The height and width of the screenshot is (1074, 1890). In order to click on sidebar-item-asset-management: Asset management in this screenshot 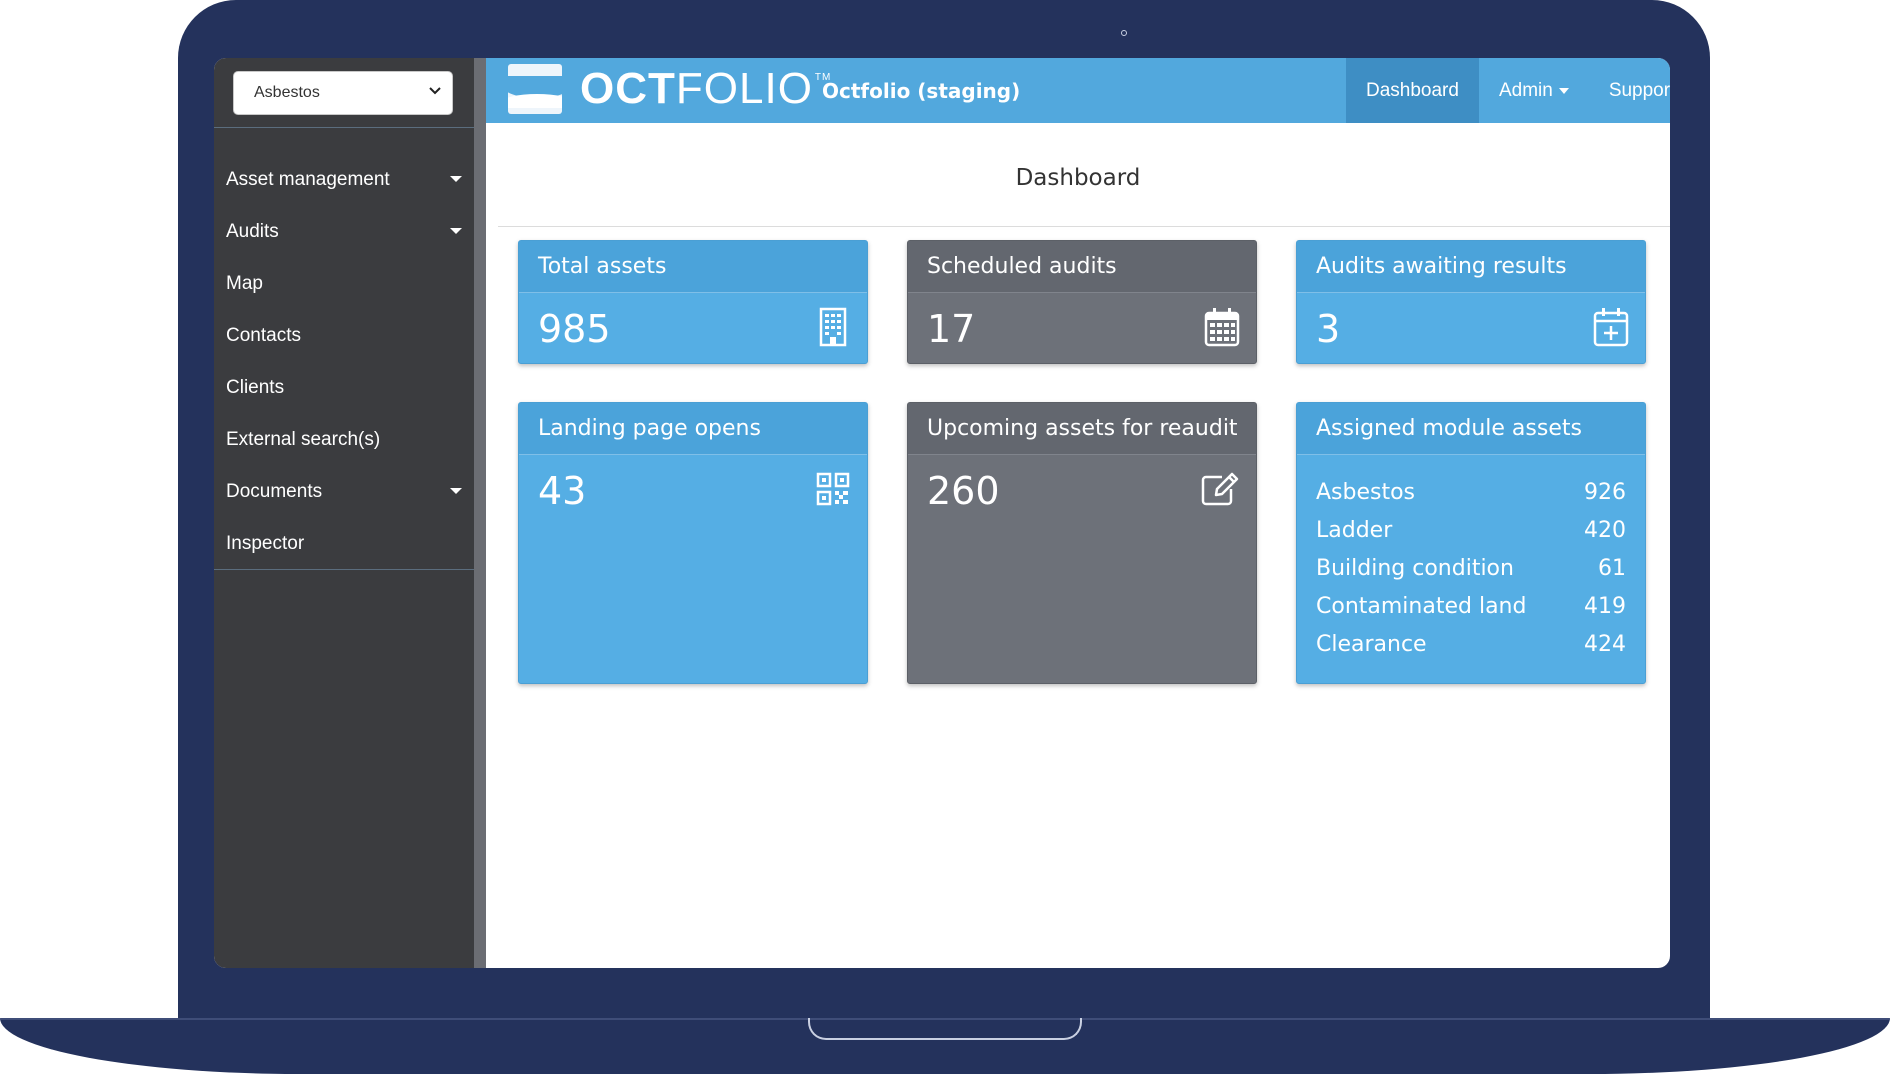, I will do `click(344, 180)`.